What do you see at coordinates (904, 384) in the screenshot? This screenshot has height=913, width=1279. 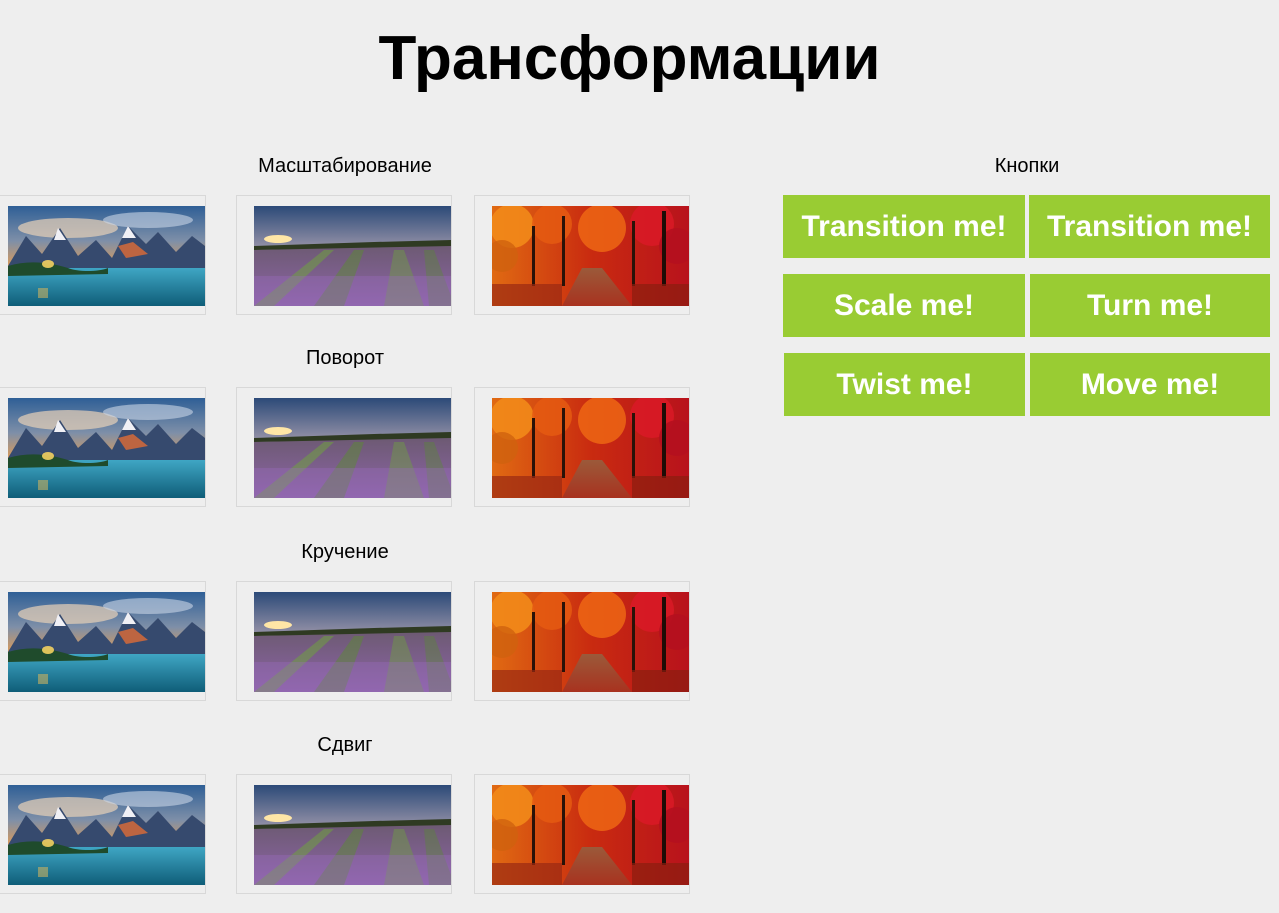 I see `twist-button: Twist me!` at bounding box center [904, 384].